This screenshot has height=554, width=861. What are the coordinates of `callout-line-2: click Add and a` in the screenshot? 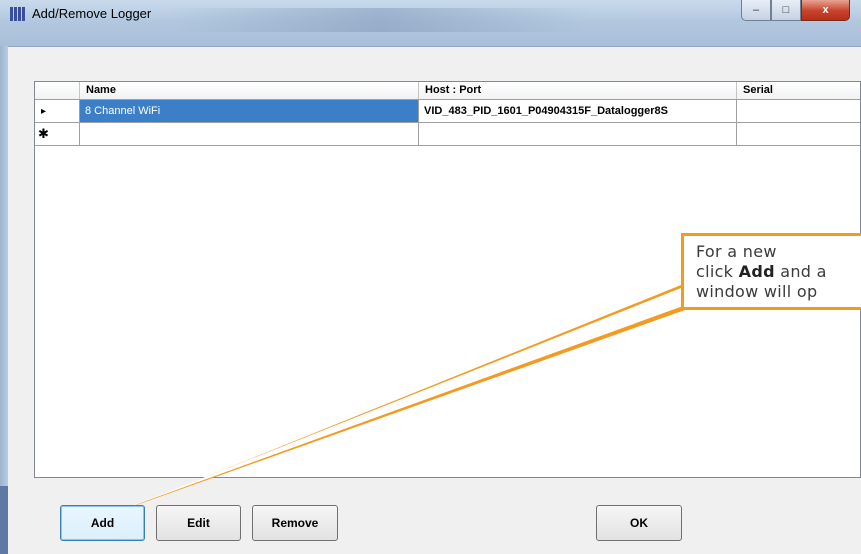 It's located at (761, 271).